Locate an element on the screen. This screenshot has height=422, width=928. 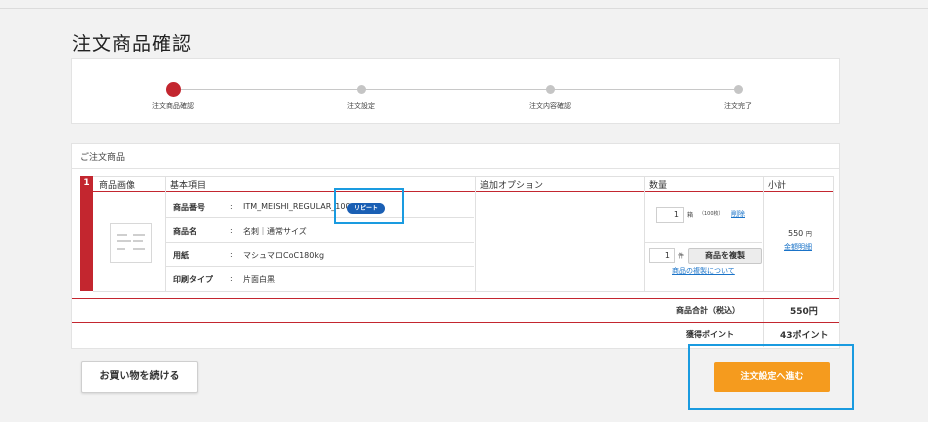
col-header-basic: 基本項目 is located at coordinates (188, 186).